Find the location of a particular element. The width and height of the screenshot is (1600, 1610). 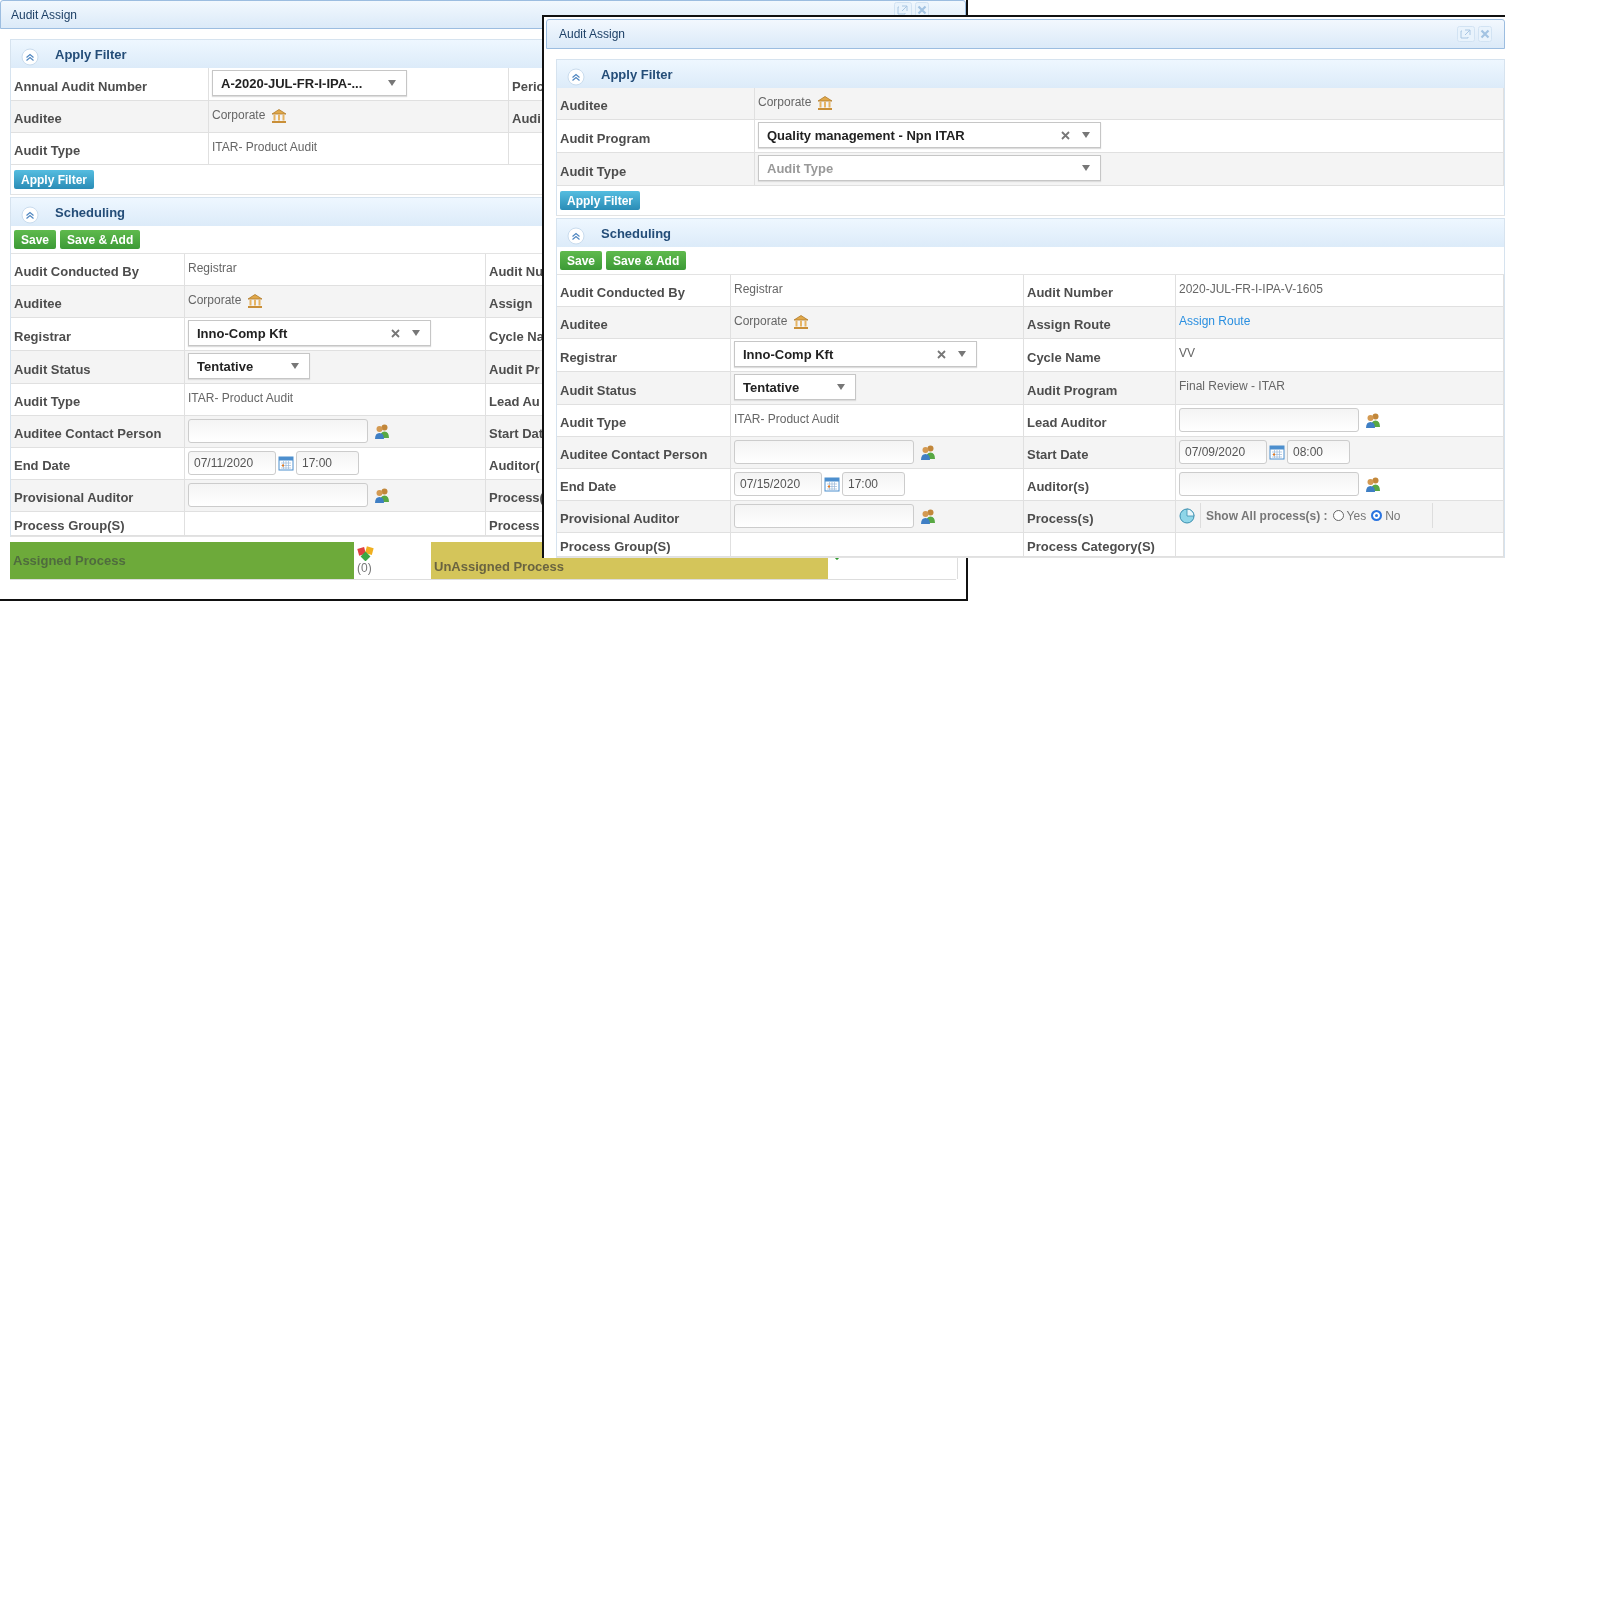

assigned-process-bar: Assigned Process is located at coordinates (182, 560).